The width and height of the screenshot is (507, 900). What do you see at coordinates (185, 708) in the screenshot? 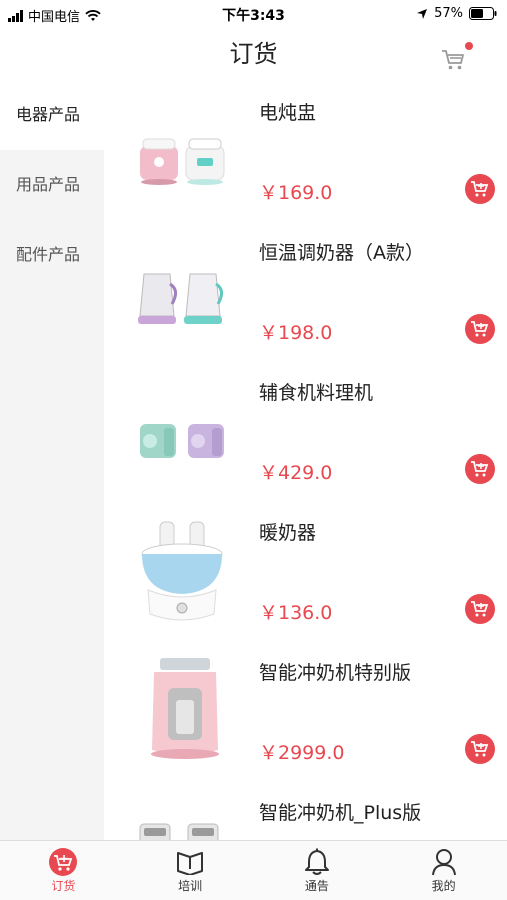
I see `formula-maker-image` at bounding box center [185, 708].